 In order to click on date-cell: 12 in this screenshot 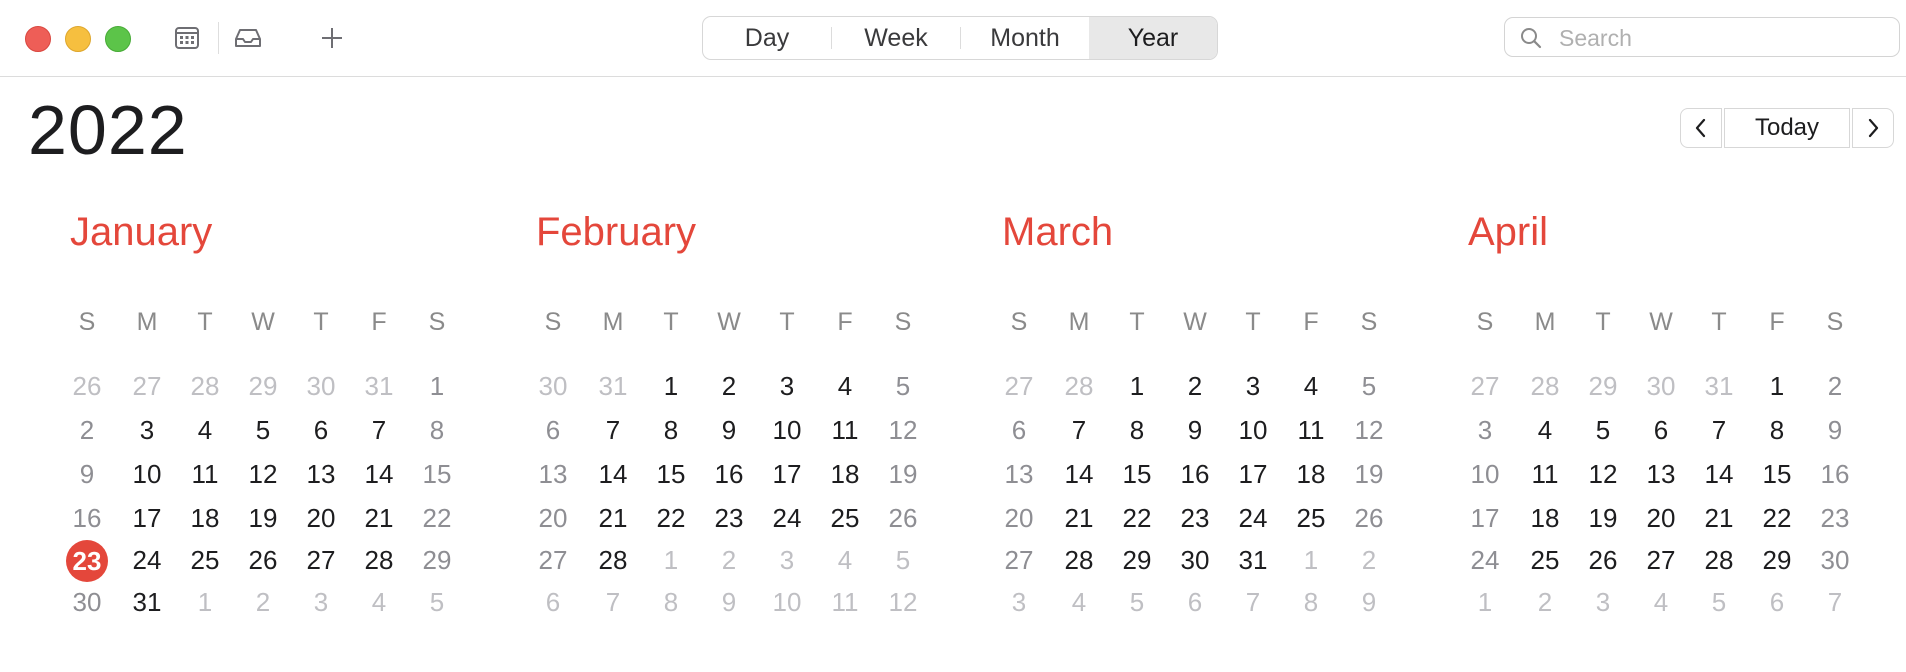, I will do `click(263, 474)`.